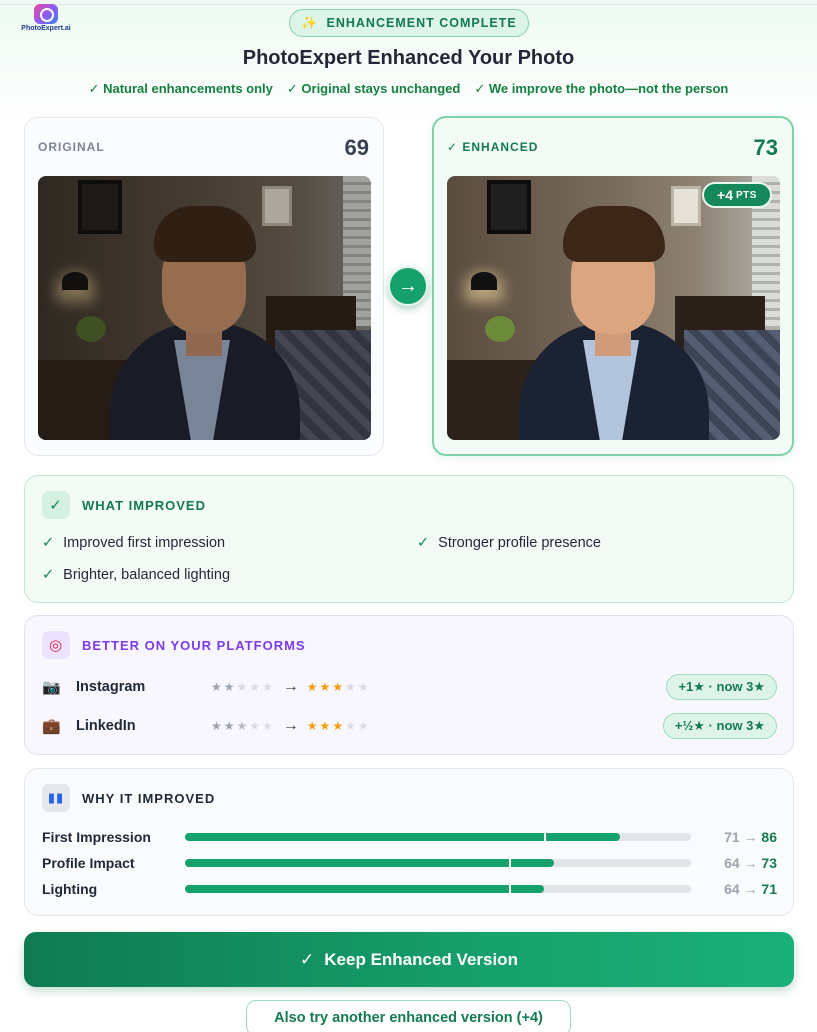  I want to click on improvement-item: ✓ Stronger profile presence, so click(509, 543).